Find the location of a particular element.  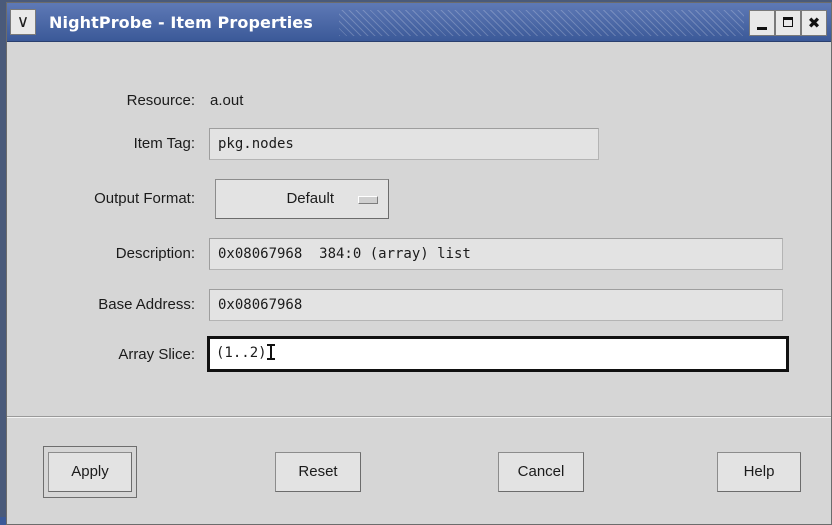

maximize-button is located at coordinates (788, 23).